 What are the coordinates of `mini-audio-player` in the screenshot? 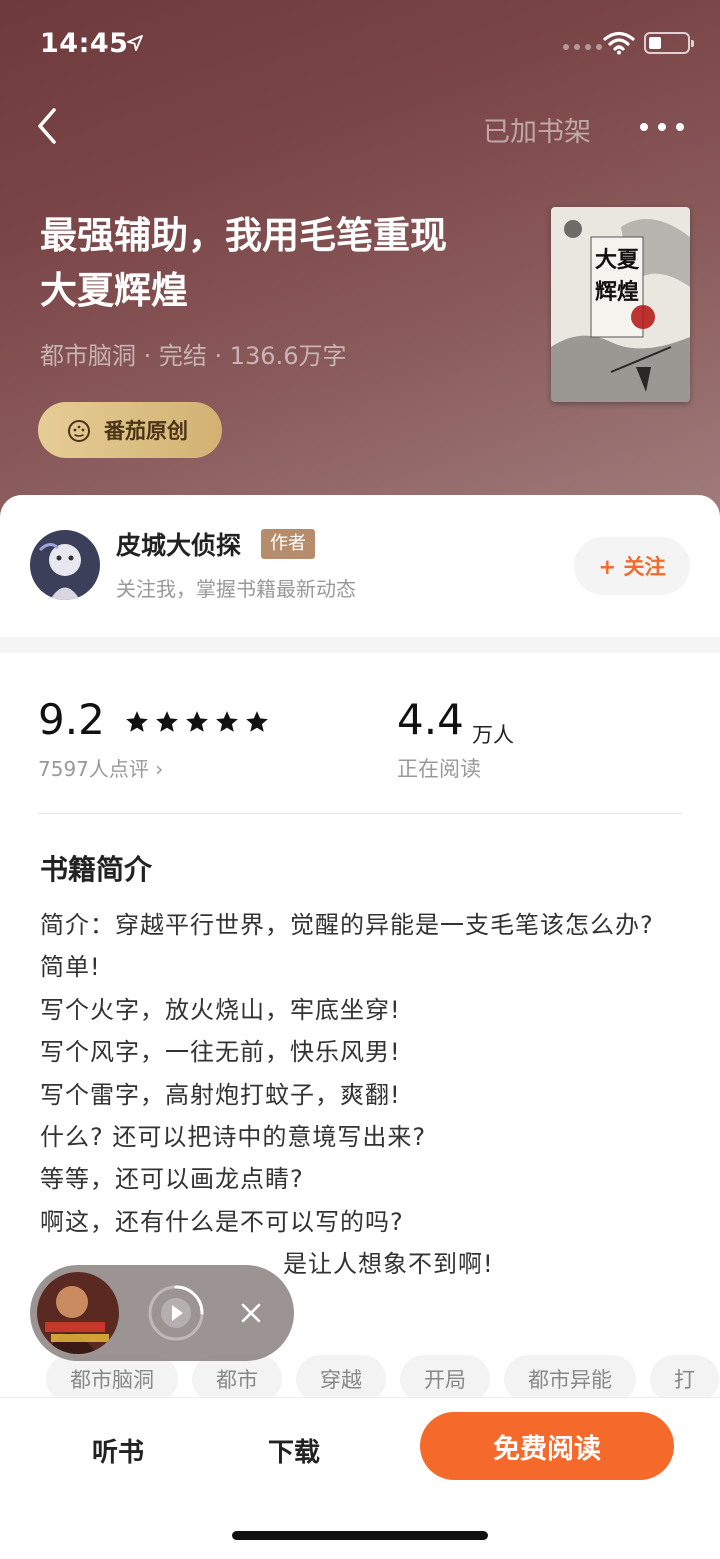 It's located at (162, 1313).